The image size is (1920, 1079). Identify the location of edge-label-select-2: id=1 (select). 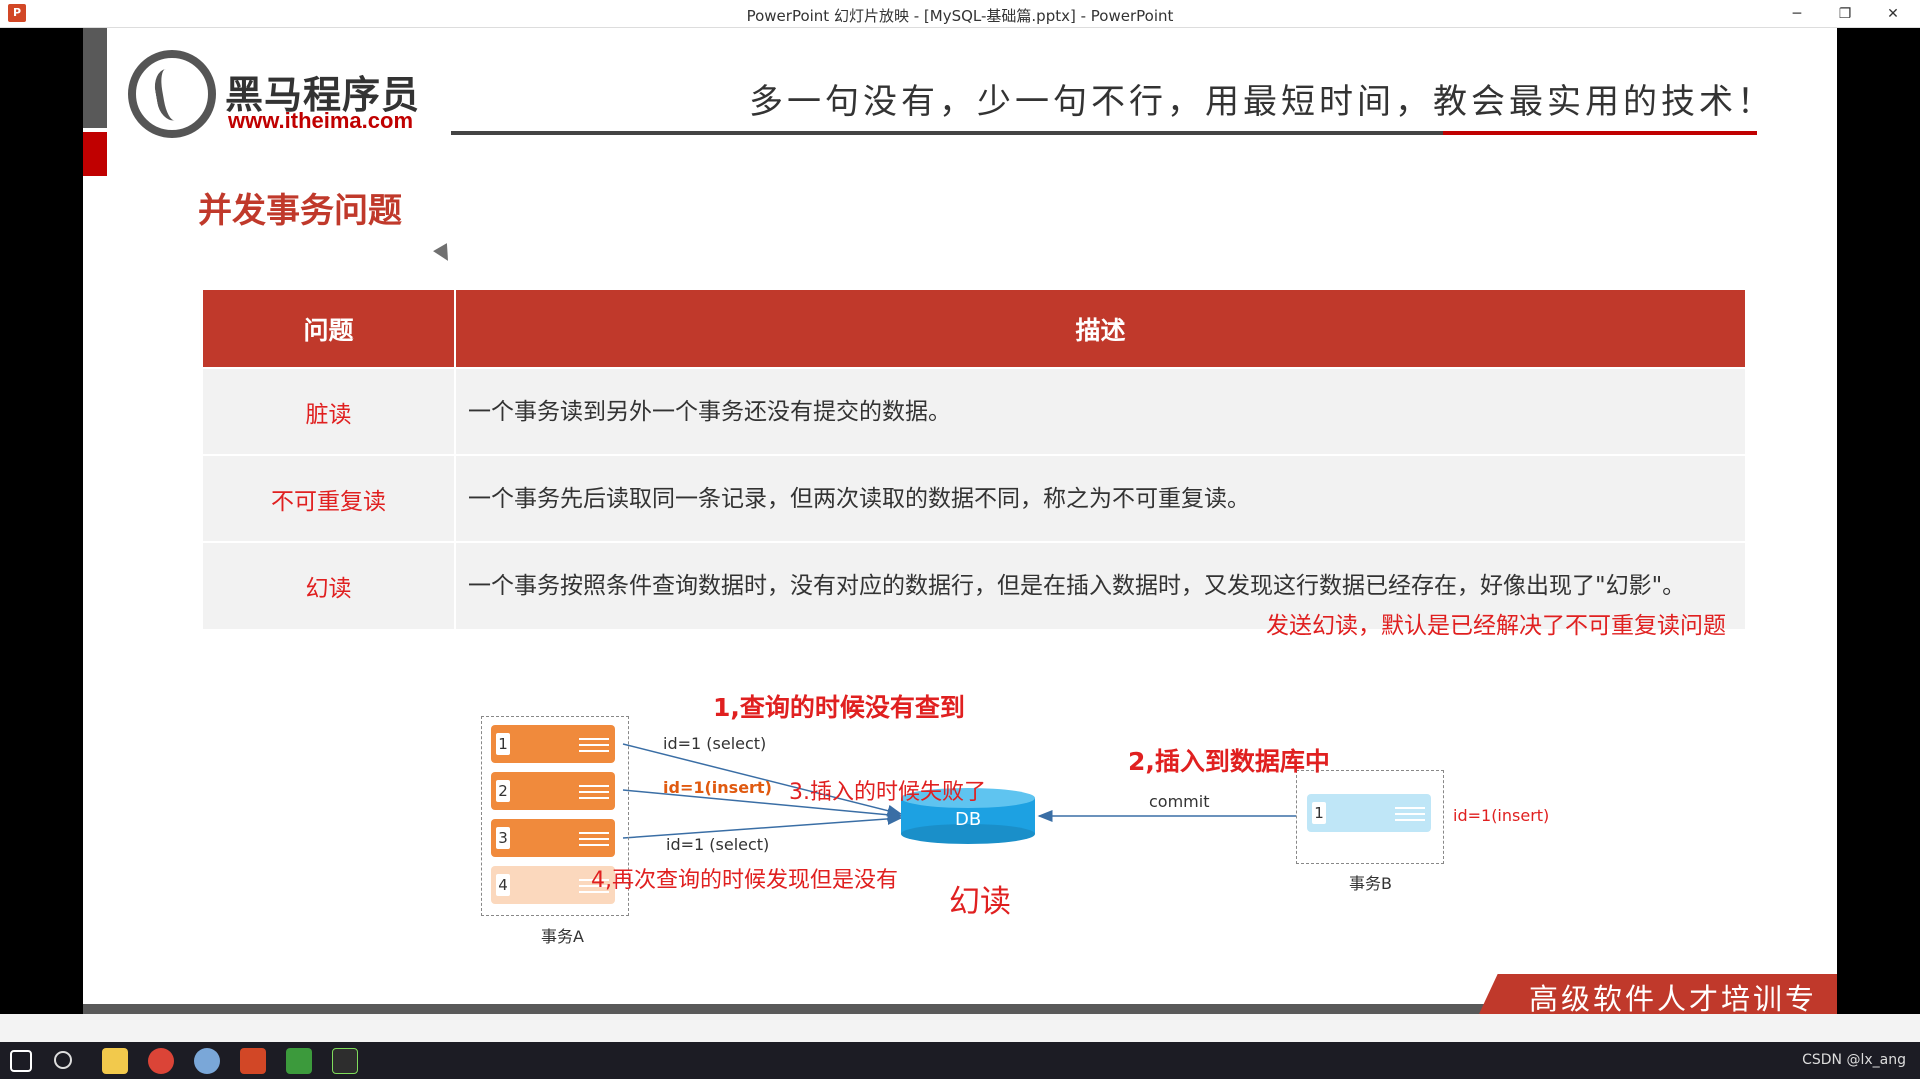
(718, 844).